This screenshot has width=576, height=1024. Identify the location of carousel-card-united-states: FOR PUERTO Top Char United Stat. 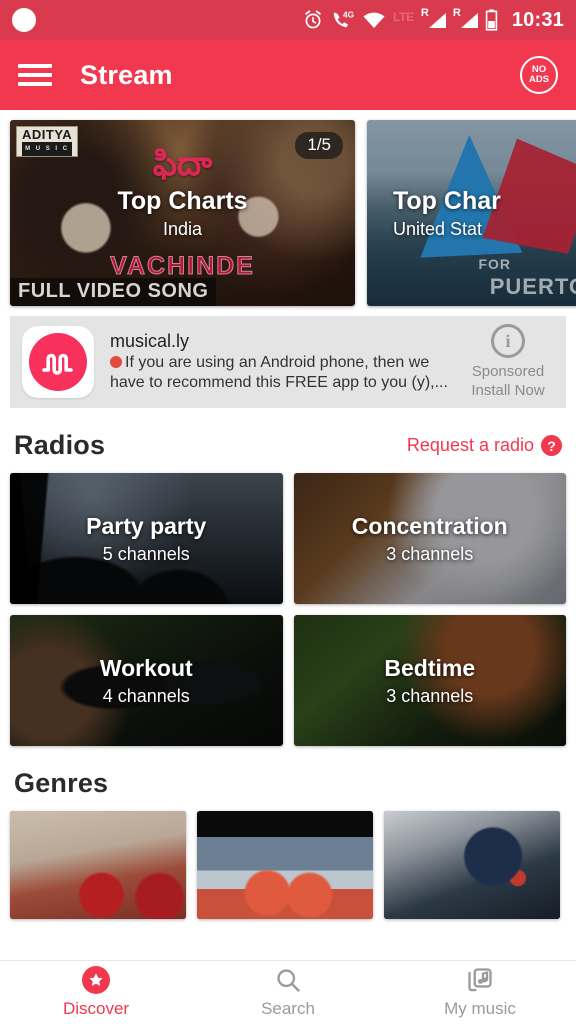
(471, 213).